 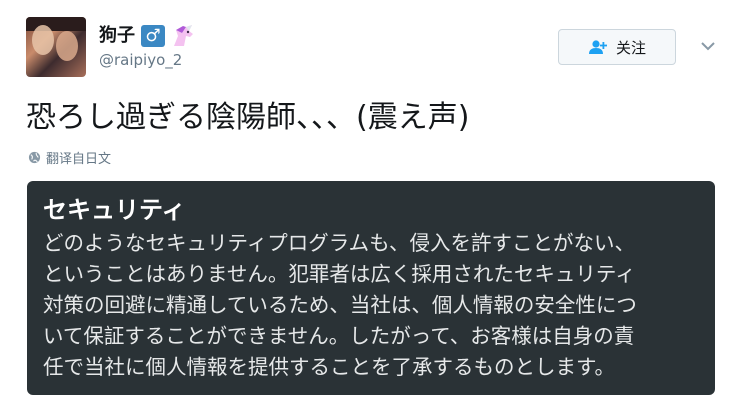 What do you see at coordinates (147, 60) in the screenshot?
I see `user-handle: @raipiyo_2` at bounding box center [147, 60].